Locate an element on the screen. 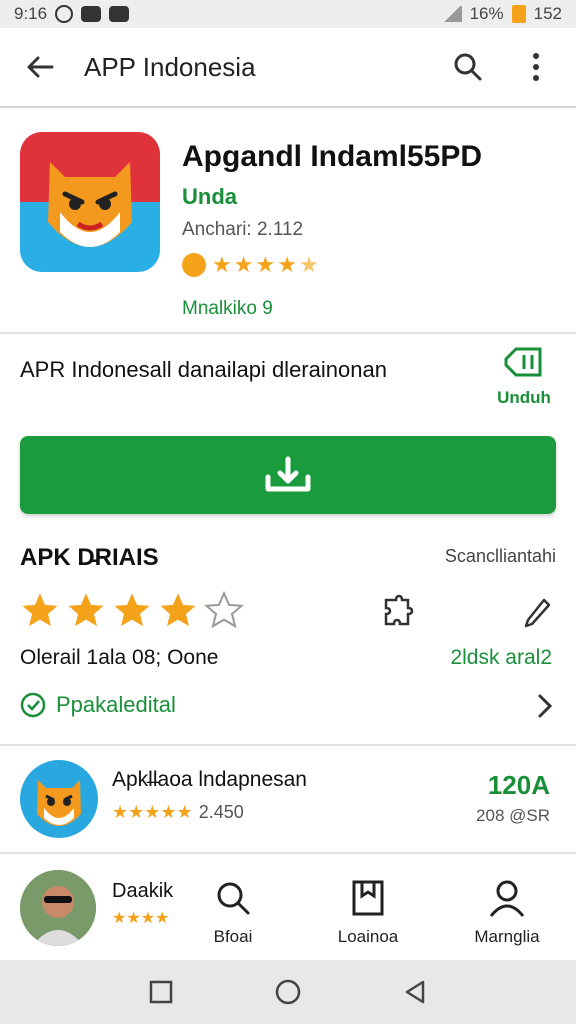  app-rating: ★ ★ ★ ★ ★ is located at coordinates (250, 265).